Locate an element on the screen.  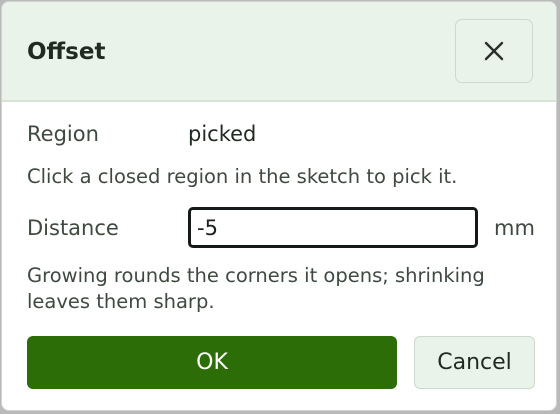
cancel-button: Cancel is located at coordinates (474, 362).